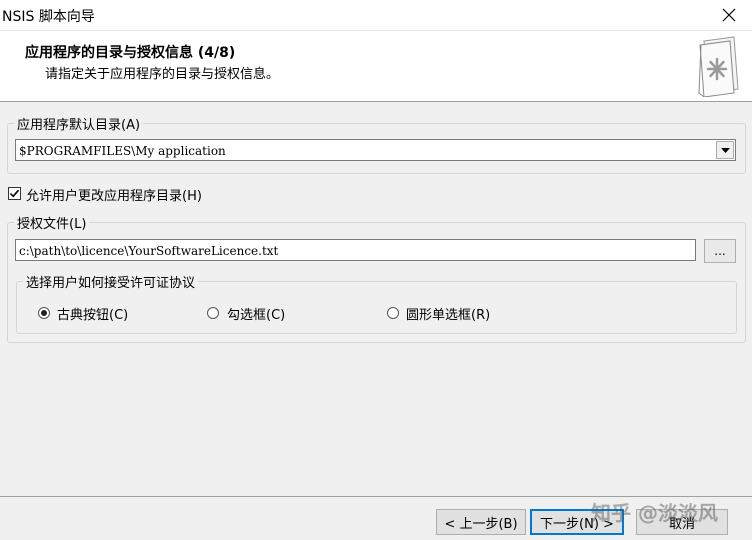 The height and width of the screenshot is (540, 752). Describe the element at coordinates (448, 313) in the screenshot. I see `radio-radiobuttons-label: 圆形单选框(R)` at that location.